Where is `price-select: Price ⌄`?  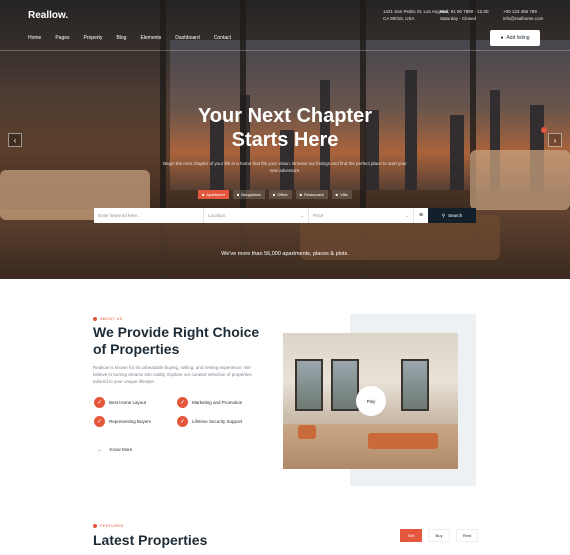 price-select: Price ⌄ is located at coordinates (361, 215).